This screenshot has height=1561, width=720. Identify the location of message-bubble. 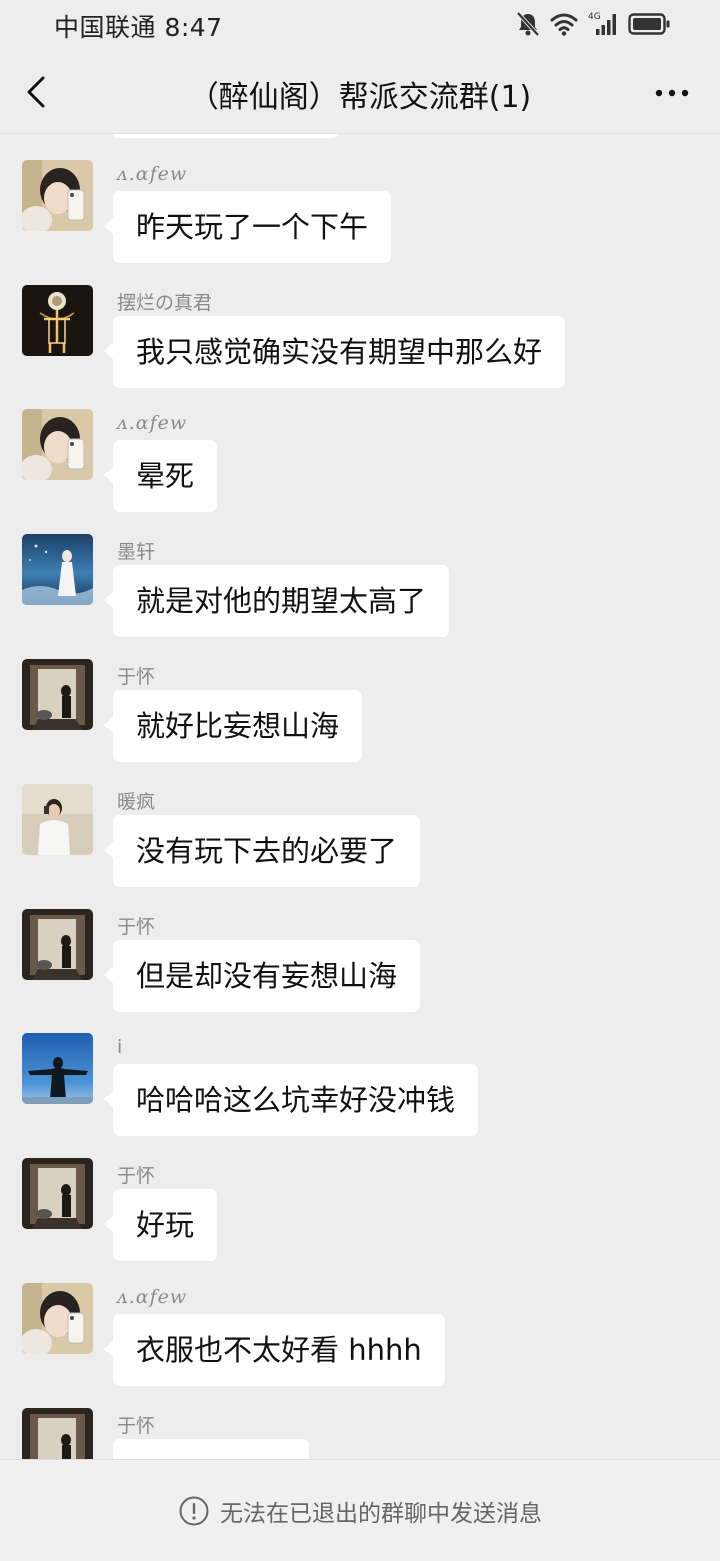
(211, 1449).